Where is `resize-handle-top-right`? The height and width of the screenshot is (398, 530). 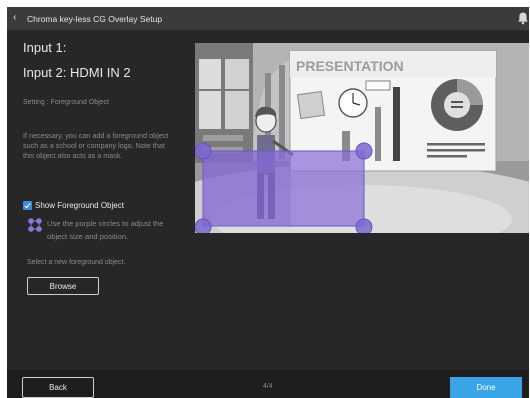
resize-handle-top-right is located at coordinates (364, 151).